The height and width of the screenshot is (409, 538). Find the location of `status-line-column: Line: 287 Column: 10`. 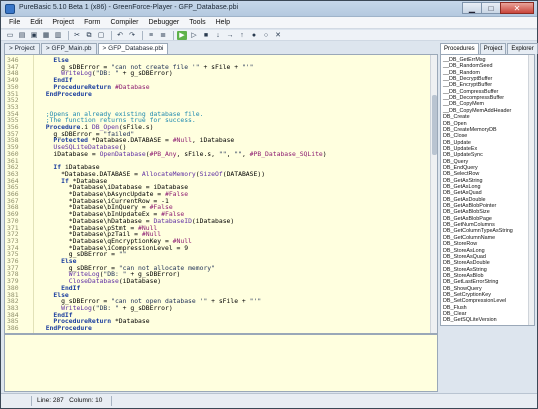

status-line-column: Line: 287 Column: 10 is located at coordinates (69, 400).